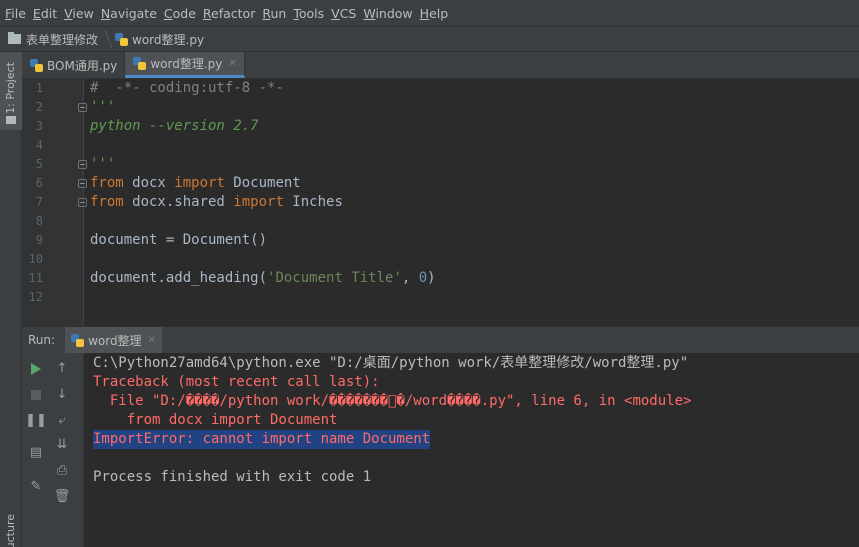 Image resolution: width=859 pixels, height=547 pixels. I want to click on tab-bom: BOM通用.py, so click(74, 65).